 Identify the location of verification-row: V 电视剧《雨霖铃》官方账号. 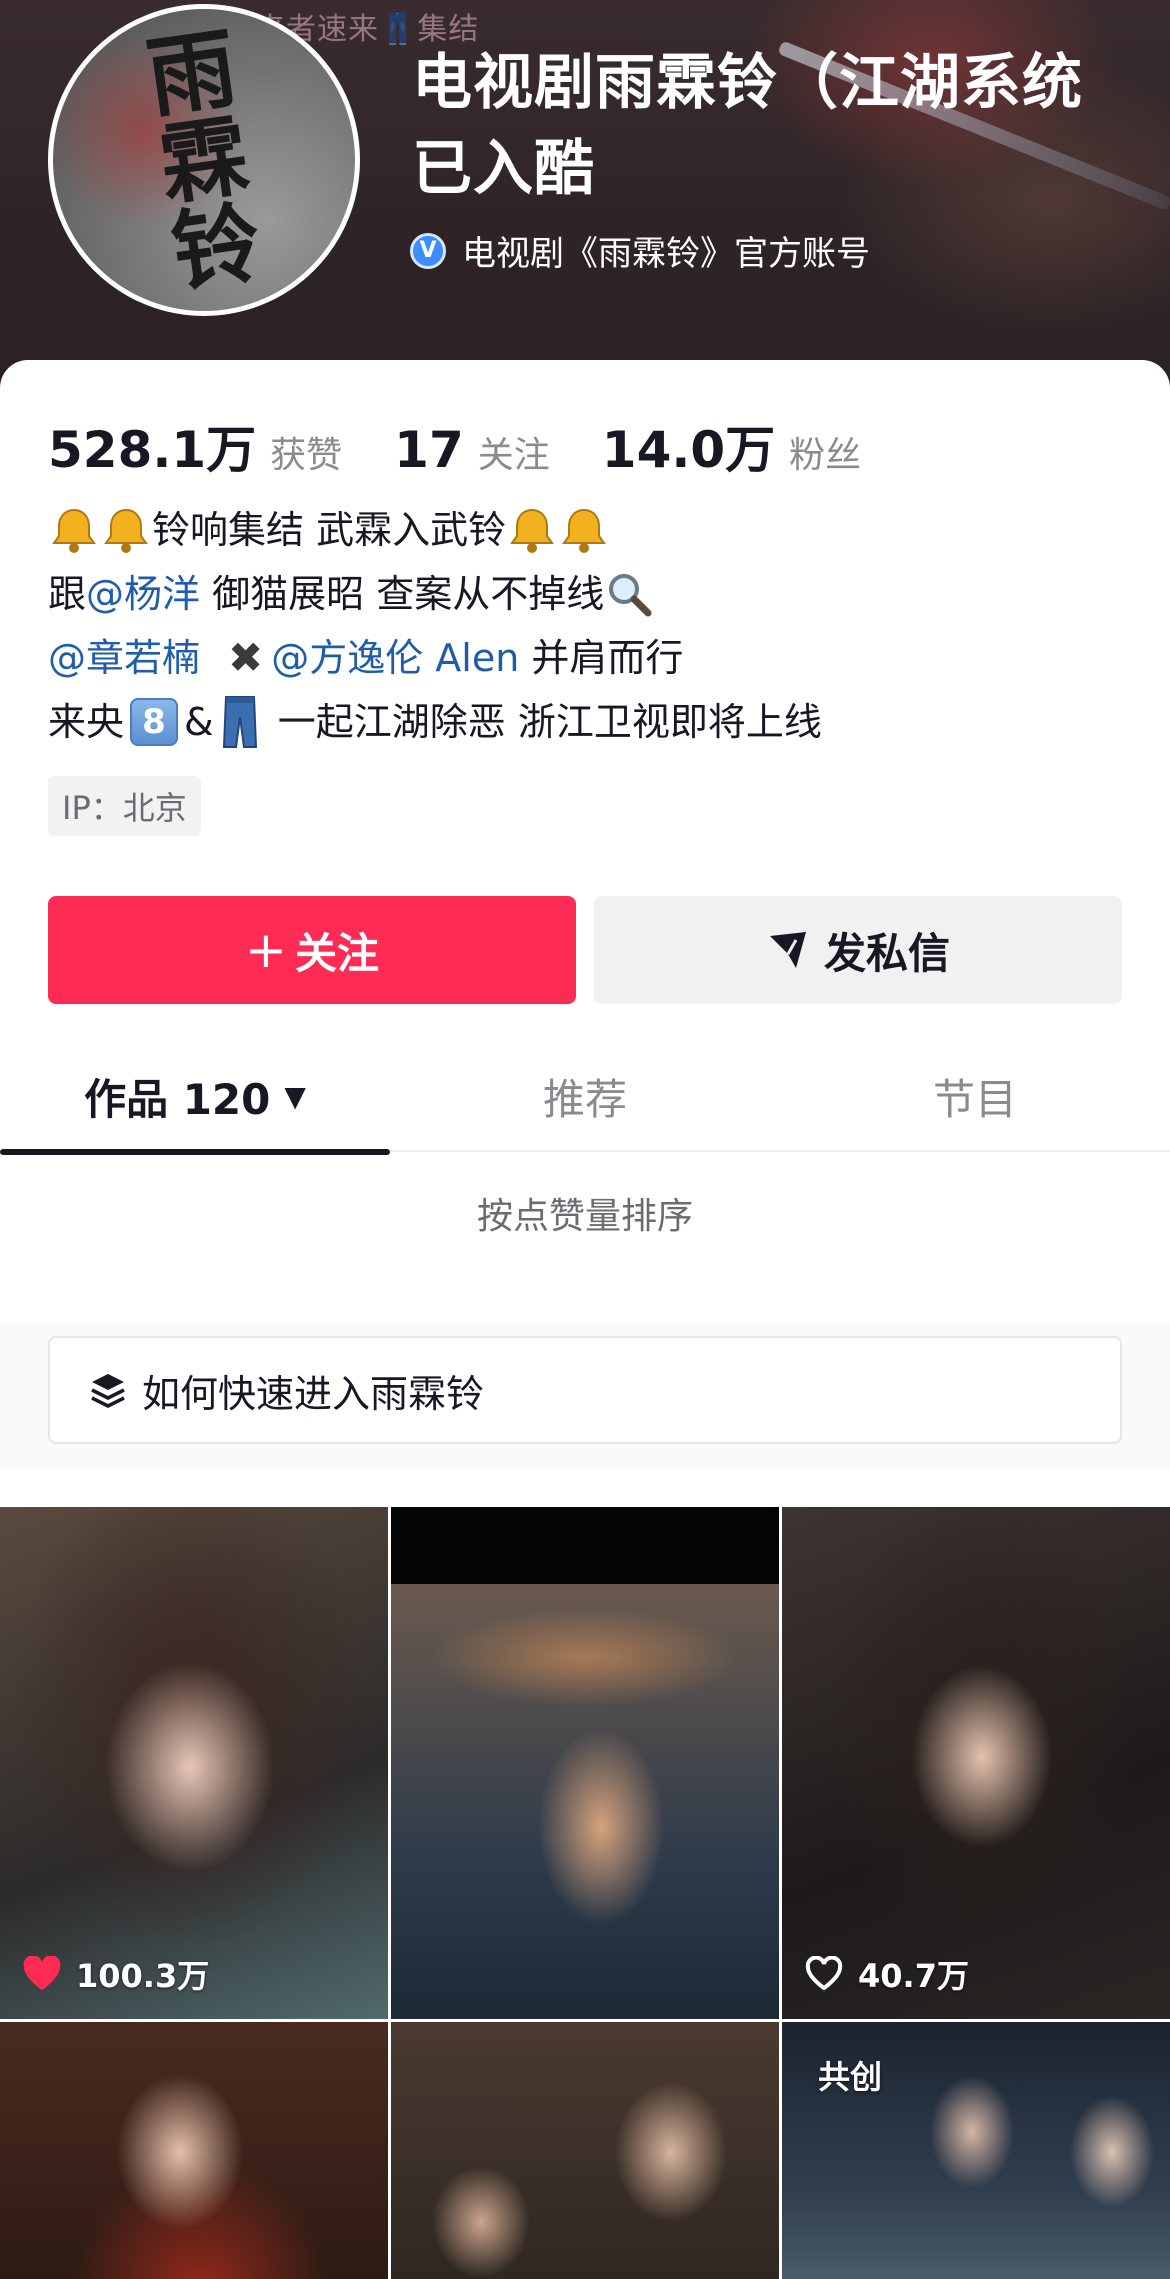
(640, 250).